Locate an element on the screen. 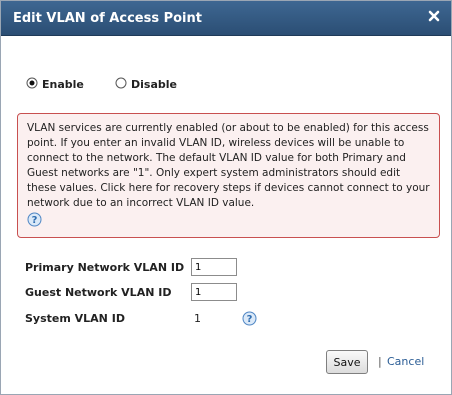 The image size is (452, 395). cancel-link: Cancel is located at coordinates (405, 361).